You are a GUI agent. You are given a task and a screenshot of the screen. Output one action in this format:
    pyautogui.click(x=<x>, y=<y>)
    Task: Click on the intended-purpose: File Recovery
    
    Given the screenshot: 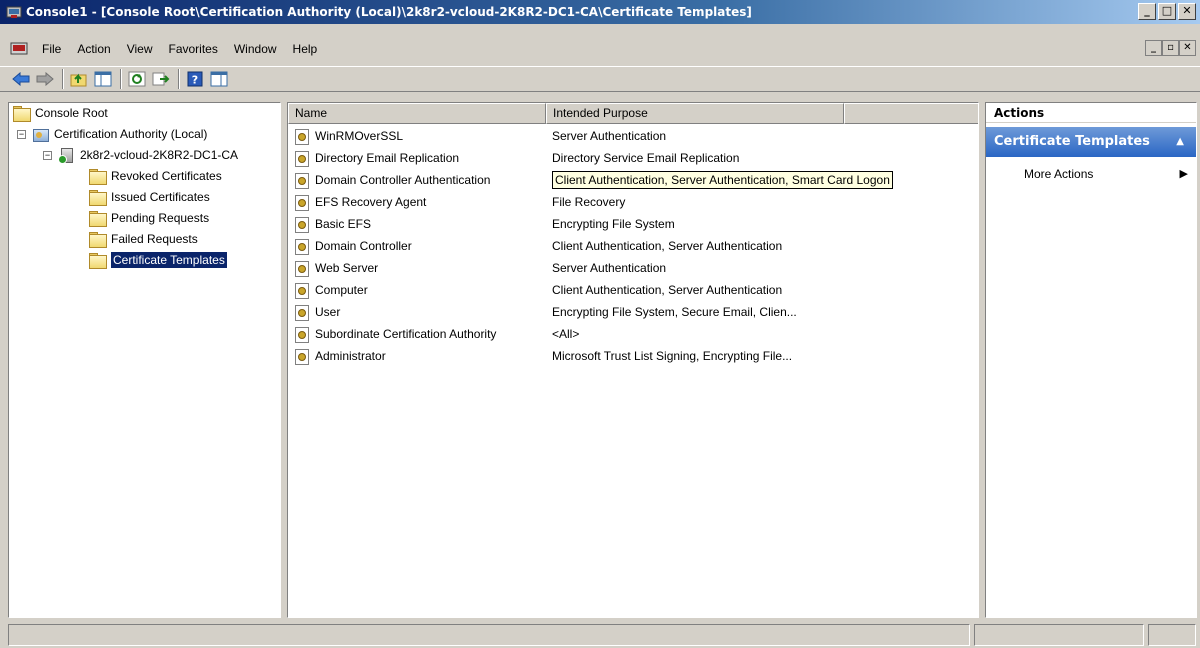 What is the action you would take?
    pyautogui.click(x=589, y=202)
    